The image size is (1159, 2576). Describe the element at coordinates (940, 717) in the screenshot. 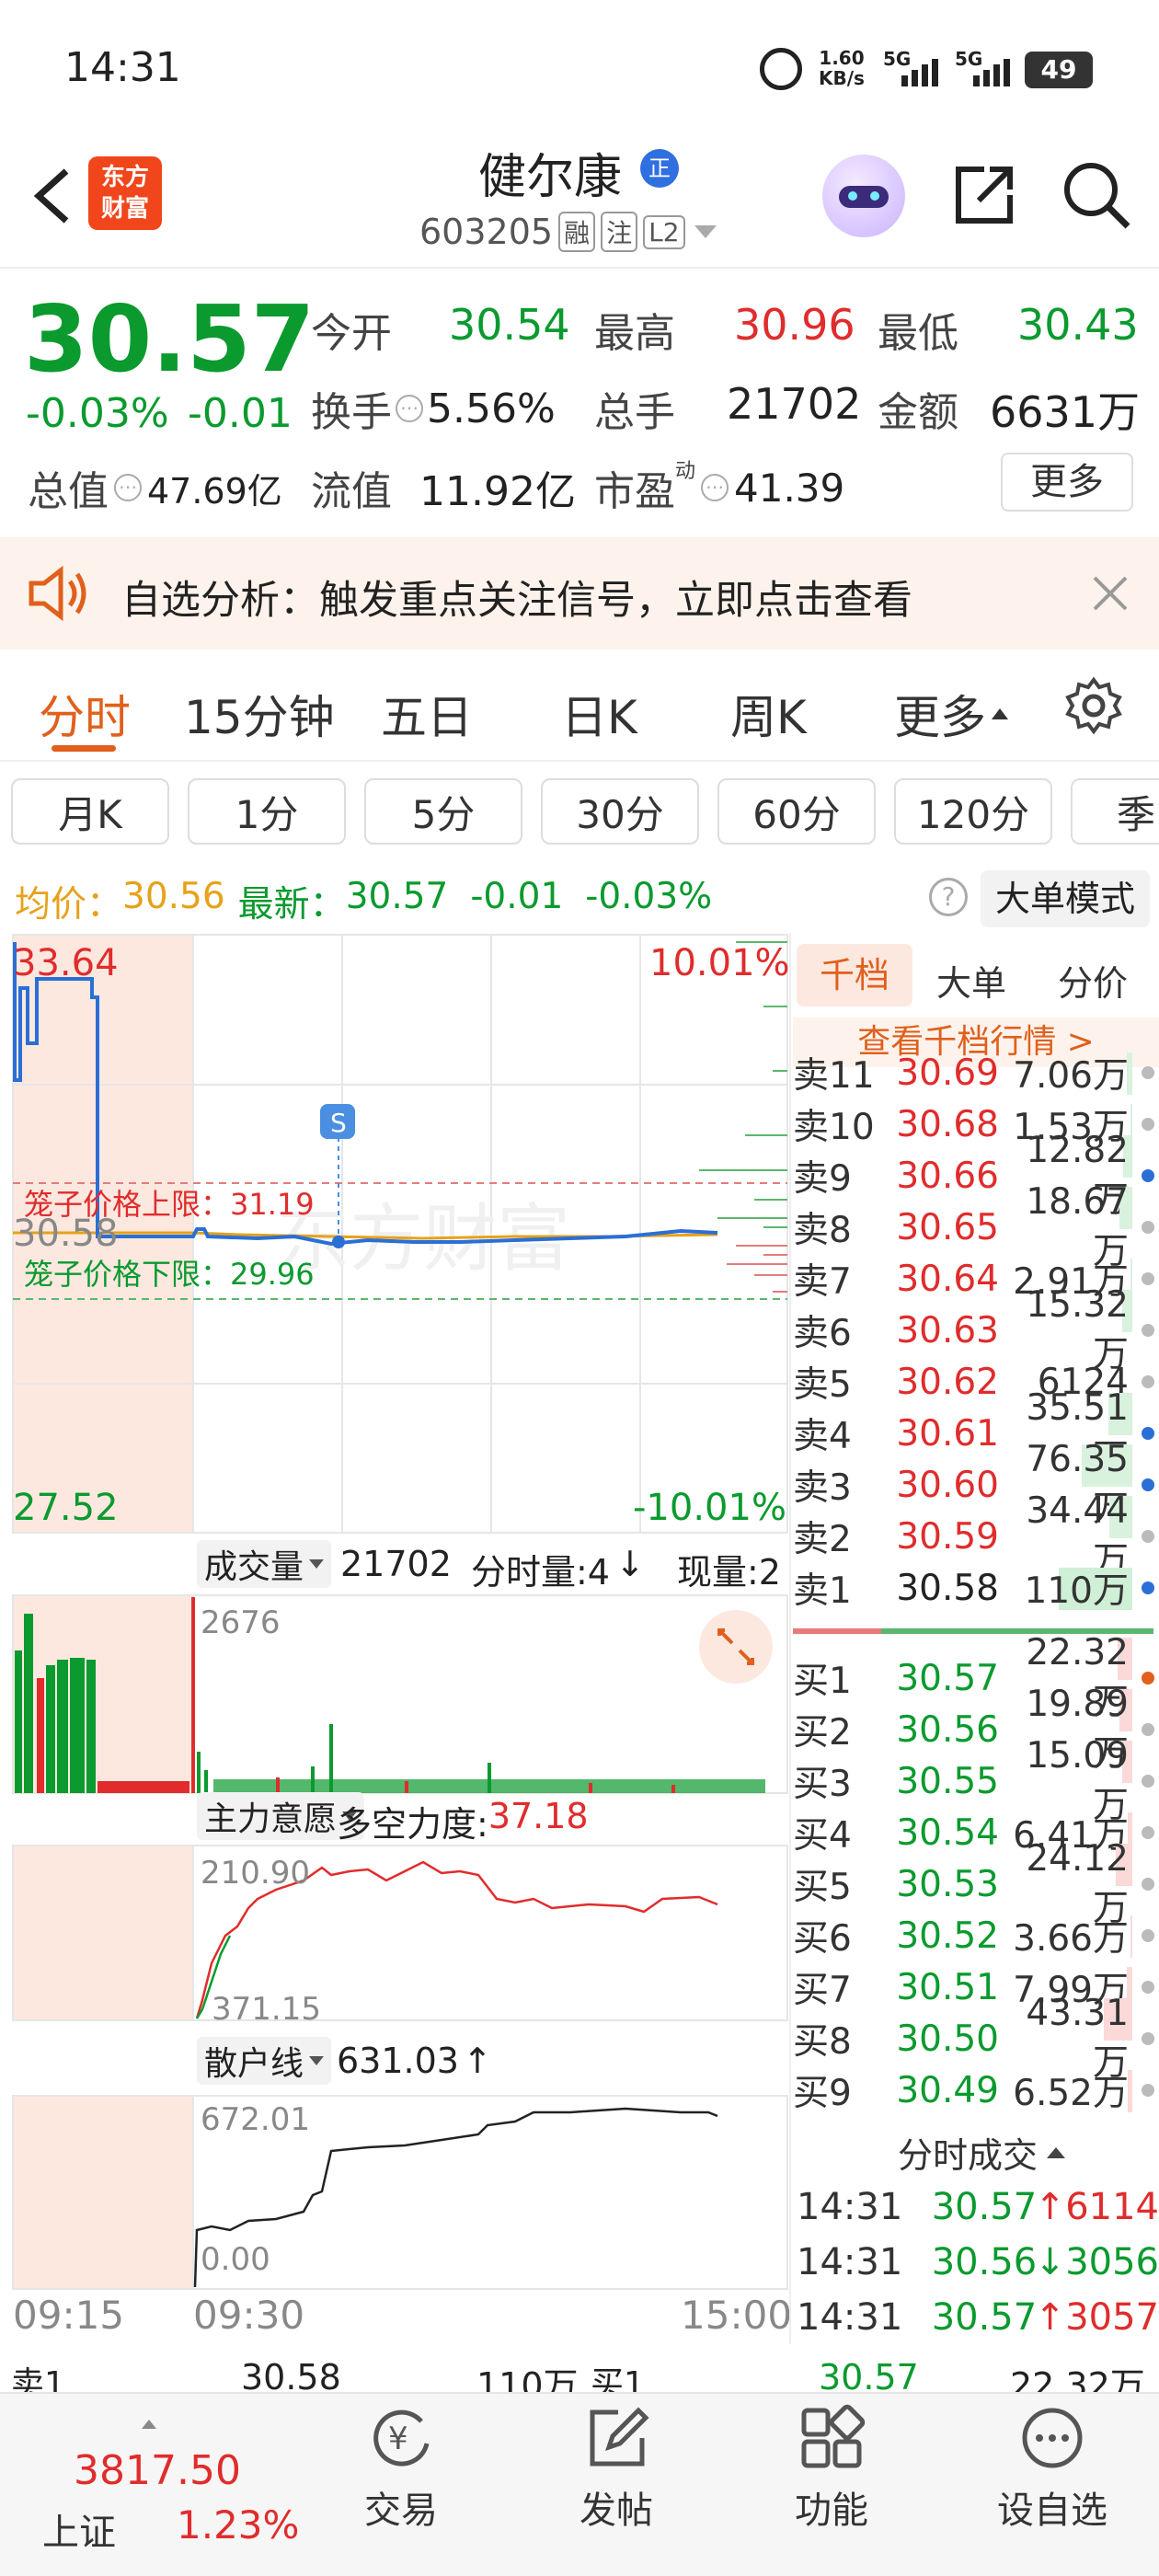

I see `tab-more-label: 更多` at that location.